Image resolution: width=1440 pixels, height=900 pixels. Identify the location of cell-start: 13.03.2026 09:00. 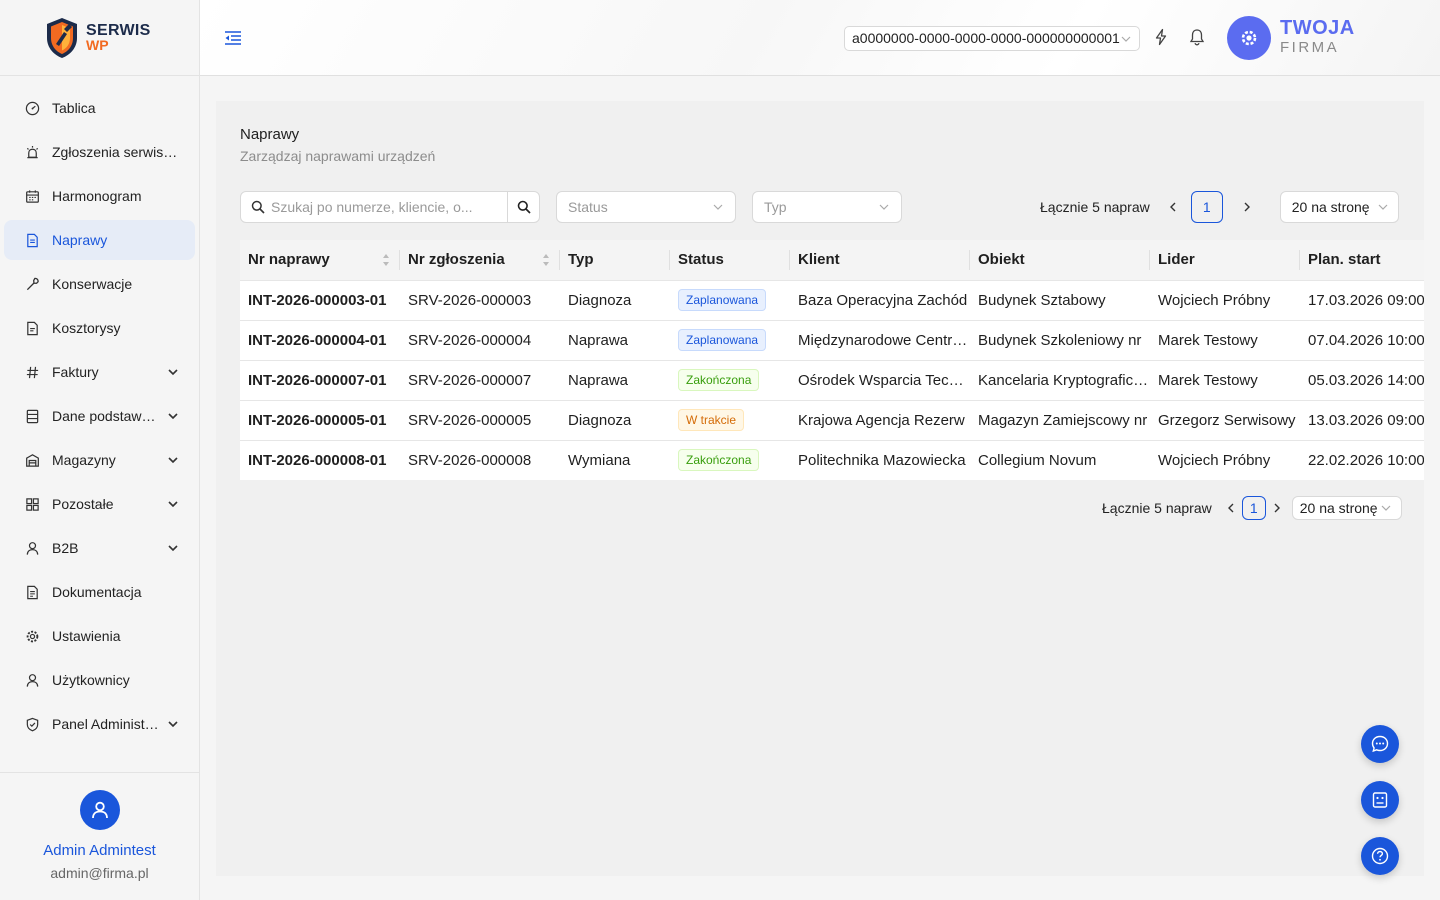
(1362, 420).